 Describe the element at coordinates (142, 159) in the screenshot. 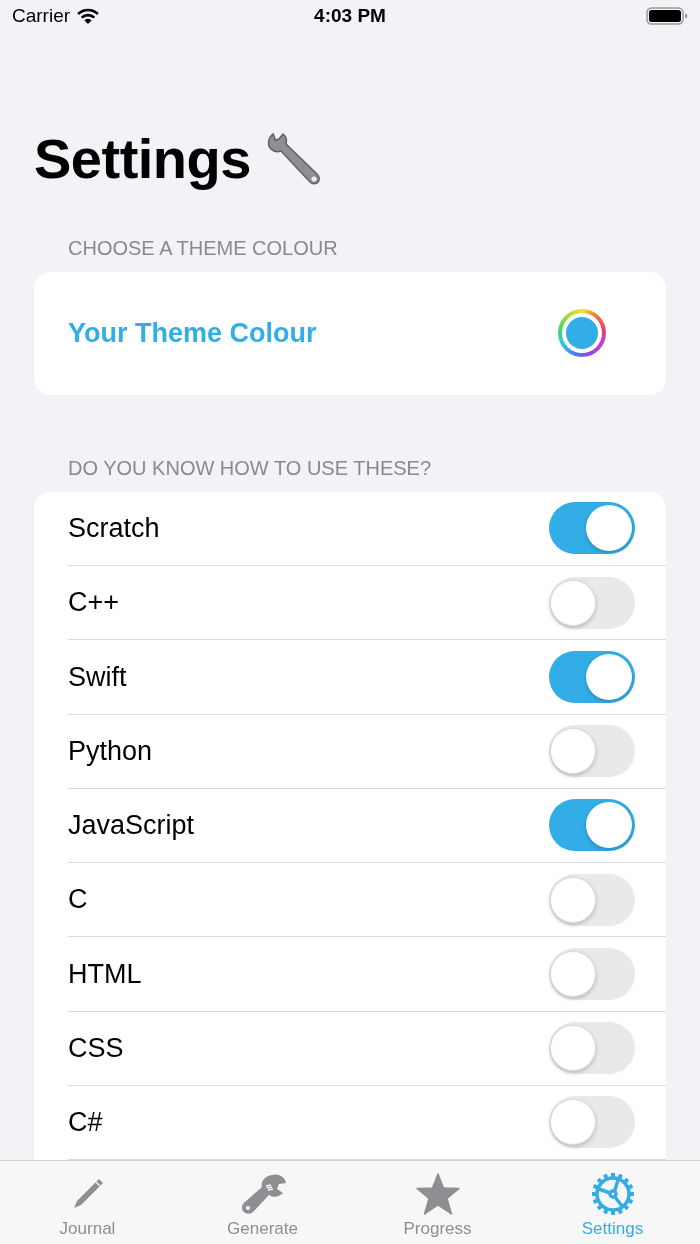

I see `page-title: Settings` at that location.